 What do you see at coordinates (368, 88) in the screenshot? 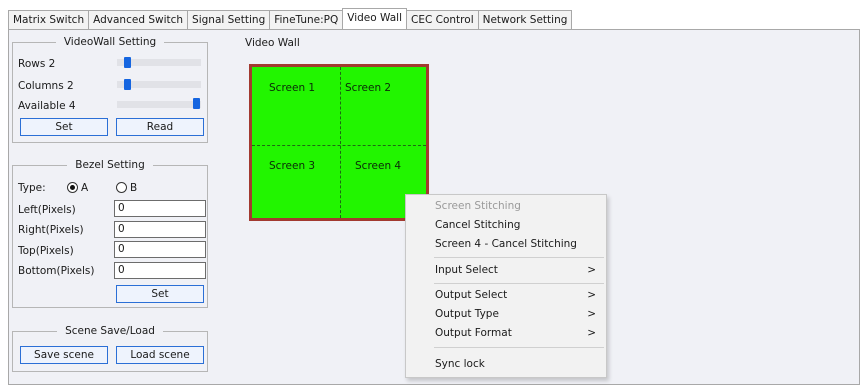
I see `screen-2-label: Screen 2` at bounding box center [368, 88].